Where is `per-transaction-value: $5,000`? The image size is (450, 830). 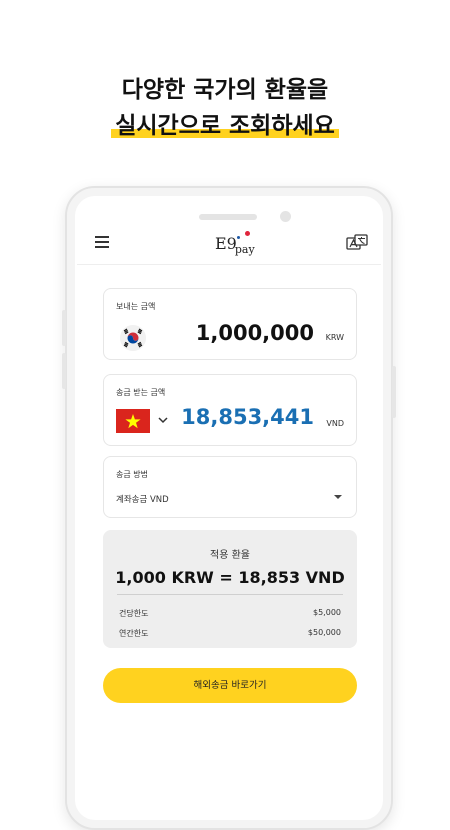
per-transaction-value: $5,000 is located at coordinates (327, 612).